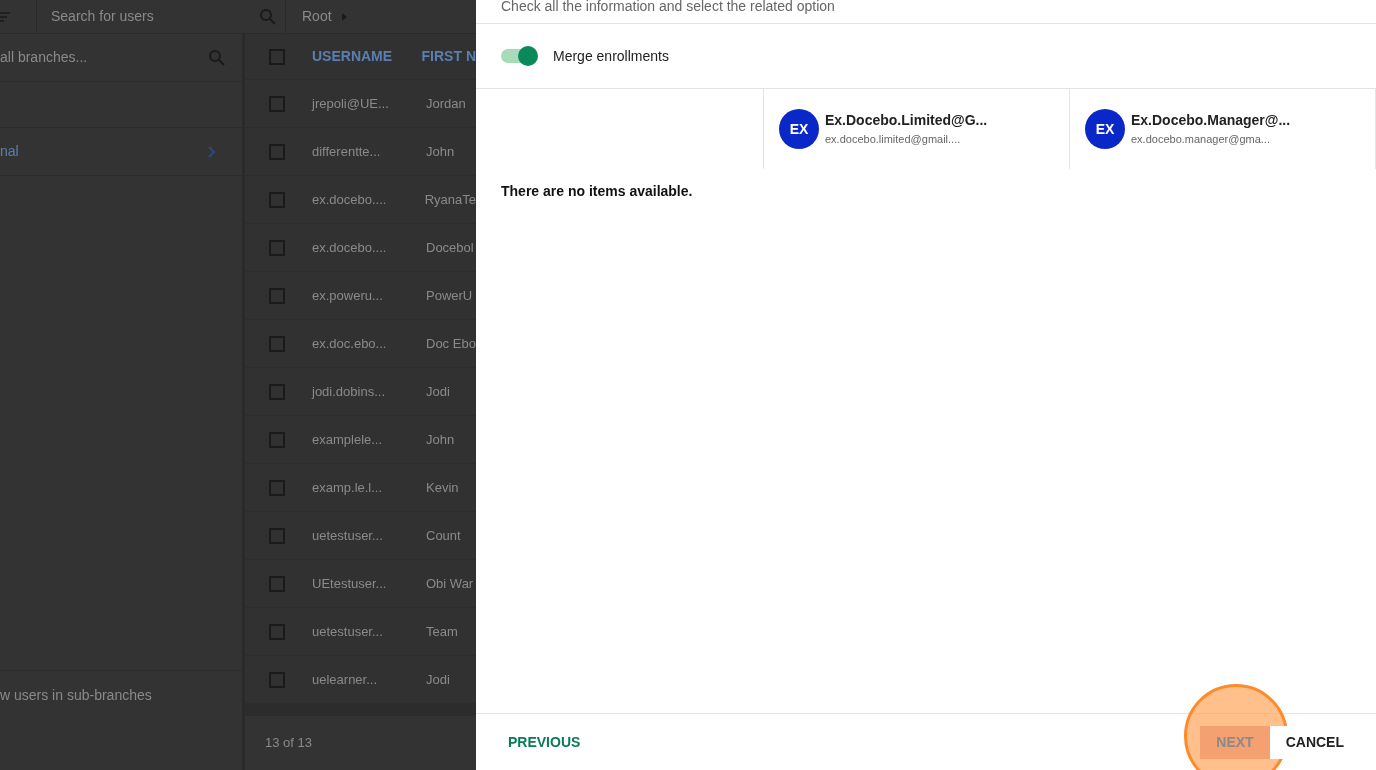 This screenshot has width=1376, height=770. What do you see at coordinates (597, 191) in the screenshot?
I see `empty-message: There are no items available.` at bounding box center [597, 191].